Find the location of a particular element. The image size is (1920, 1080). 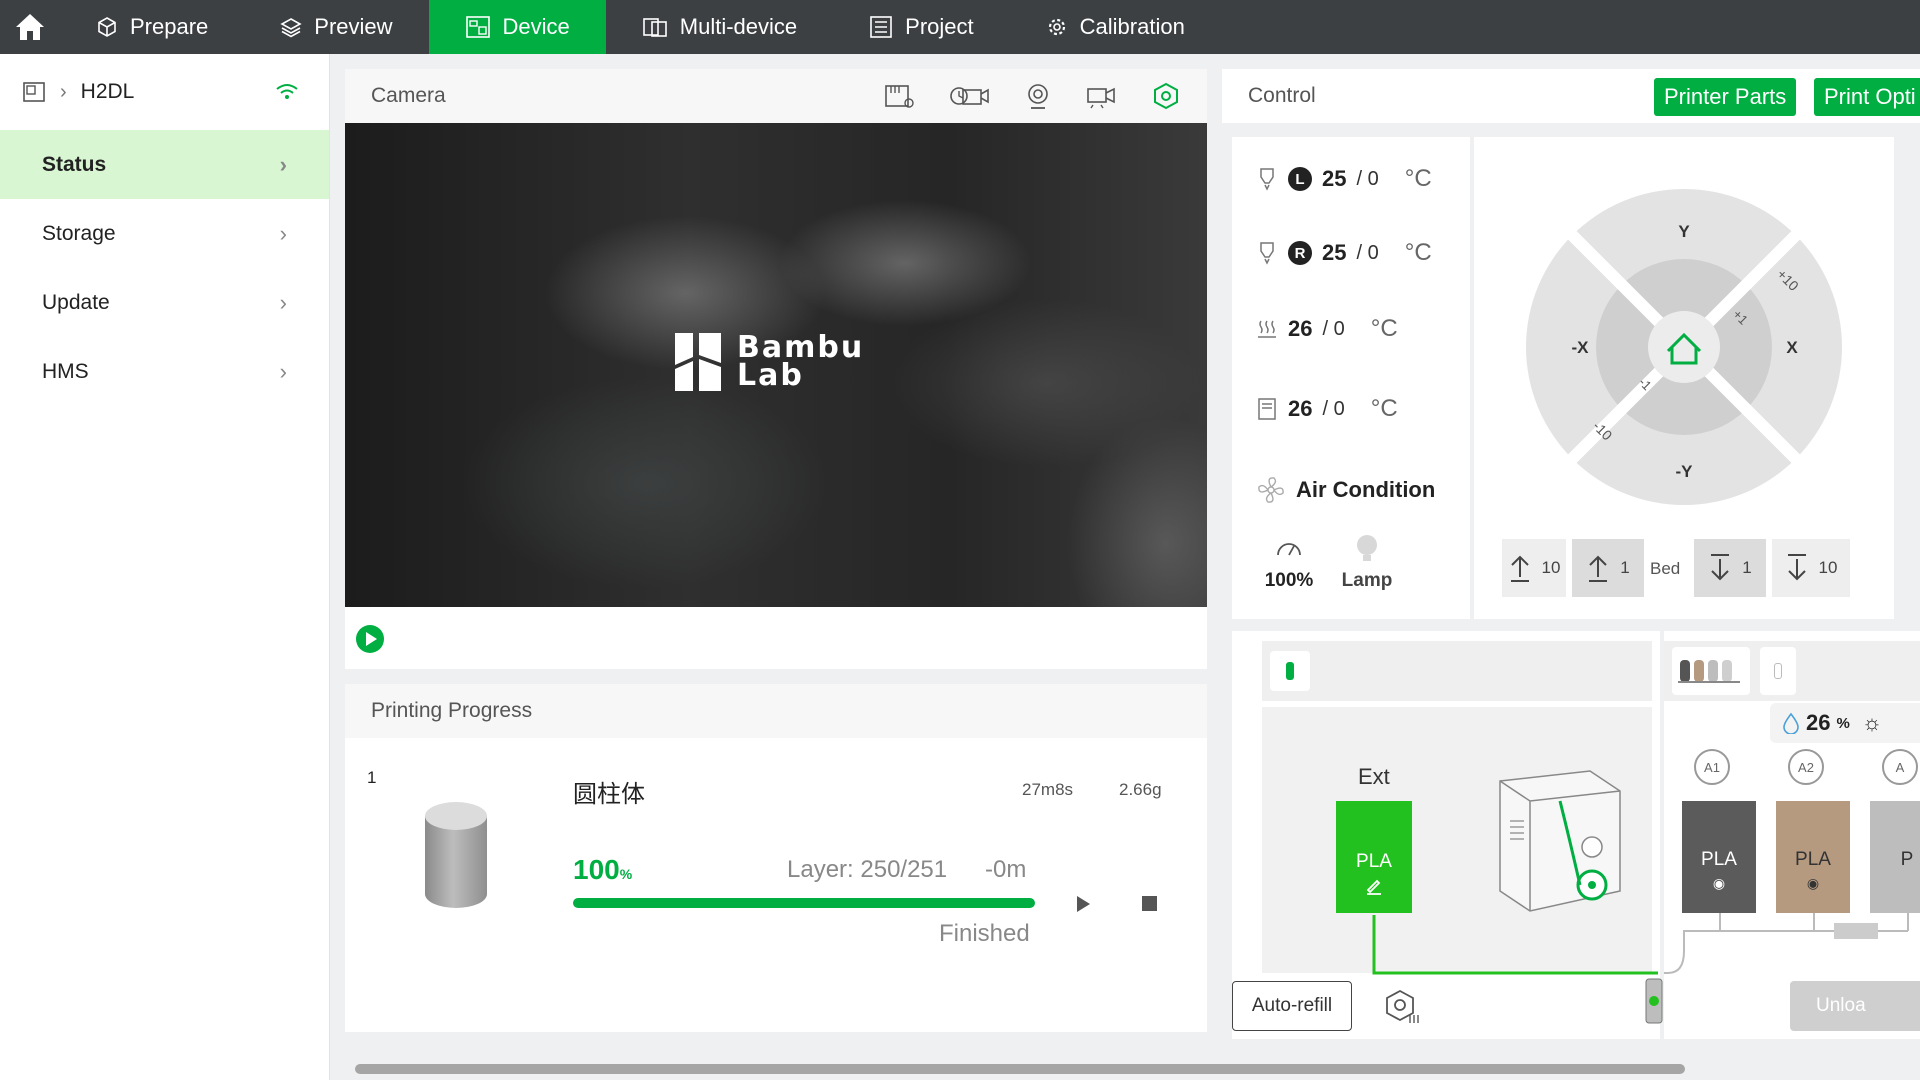

z-up-10-button: 10 is located at coordinates (1534, 568).